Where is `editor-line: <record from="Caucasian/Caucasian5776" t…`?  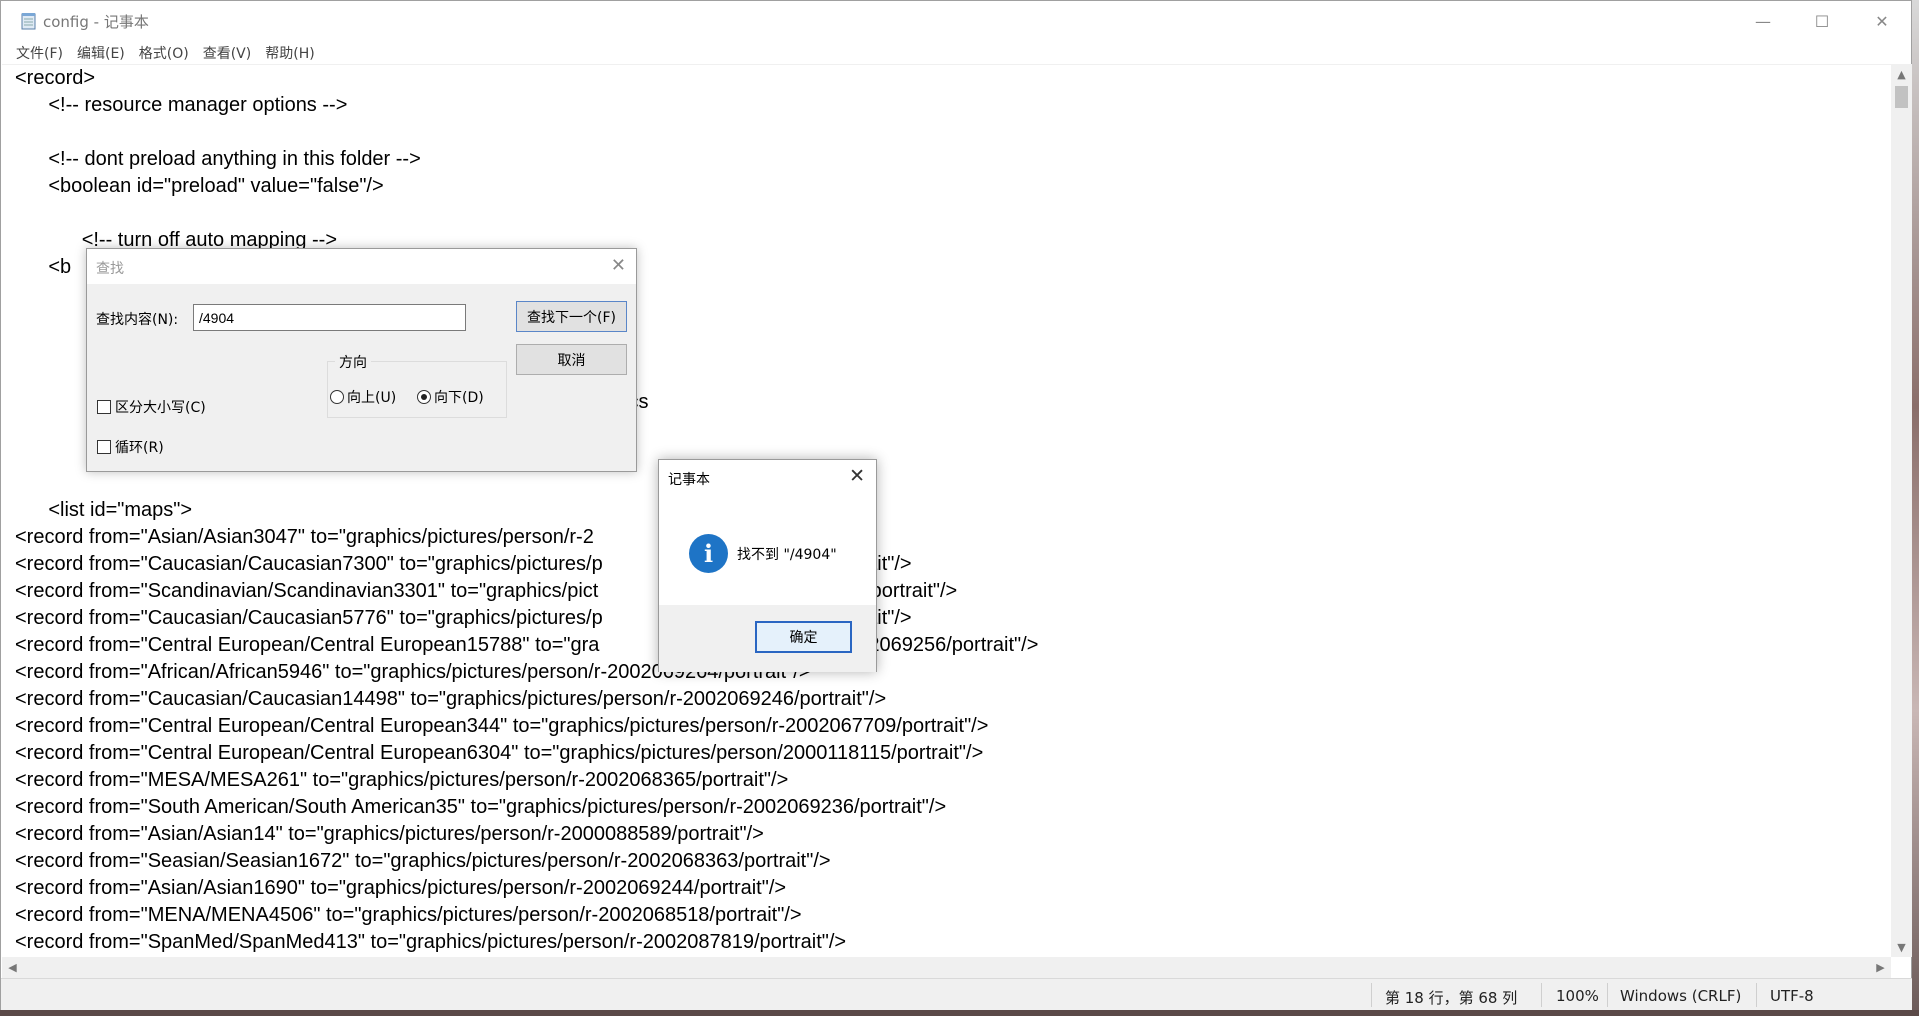 editor-line: <record from="Caucasian/Caucasian5776" t… is located at coordinates (526, 618).